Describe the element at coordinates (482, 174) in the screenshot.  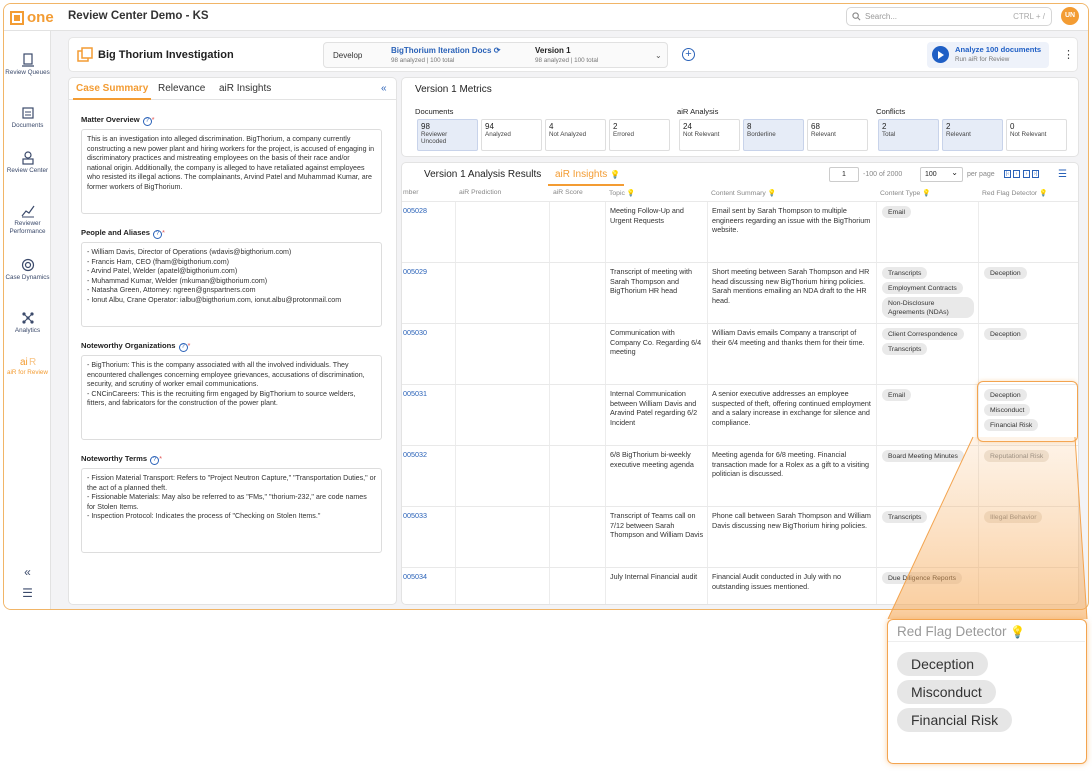
I see `tab-analysis-results: Version 1 Analysis Results` at that location.